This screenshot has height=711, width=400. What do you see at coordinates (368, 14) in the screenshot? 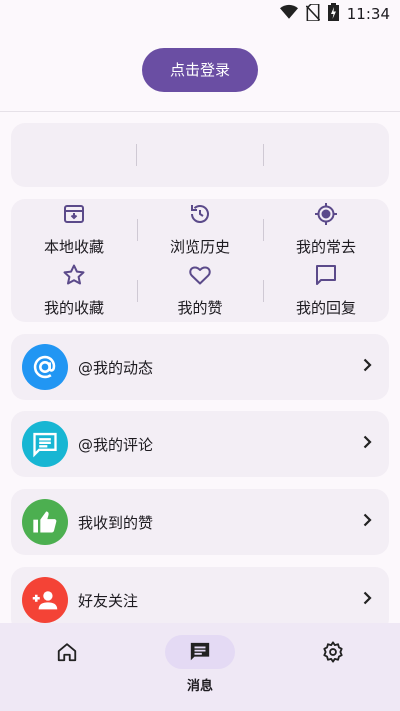
I see `status-time: 11:34` at bounding box center [368, 14].